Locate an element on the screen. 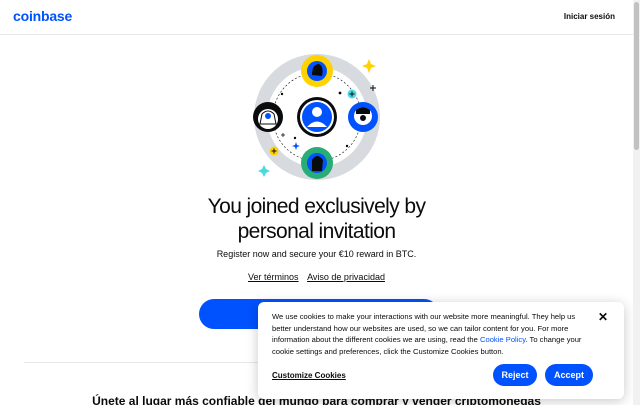 The image size is (640, 405). invitation-illustration is located at coordinates (316, 117).